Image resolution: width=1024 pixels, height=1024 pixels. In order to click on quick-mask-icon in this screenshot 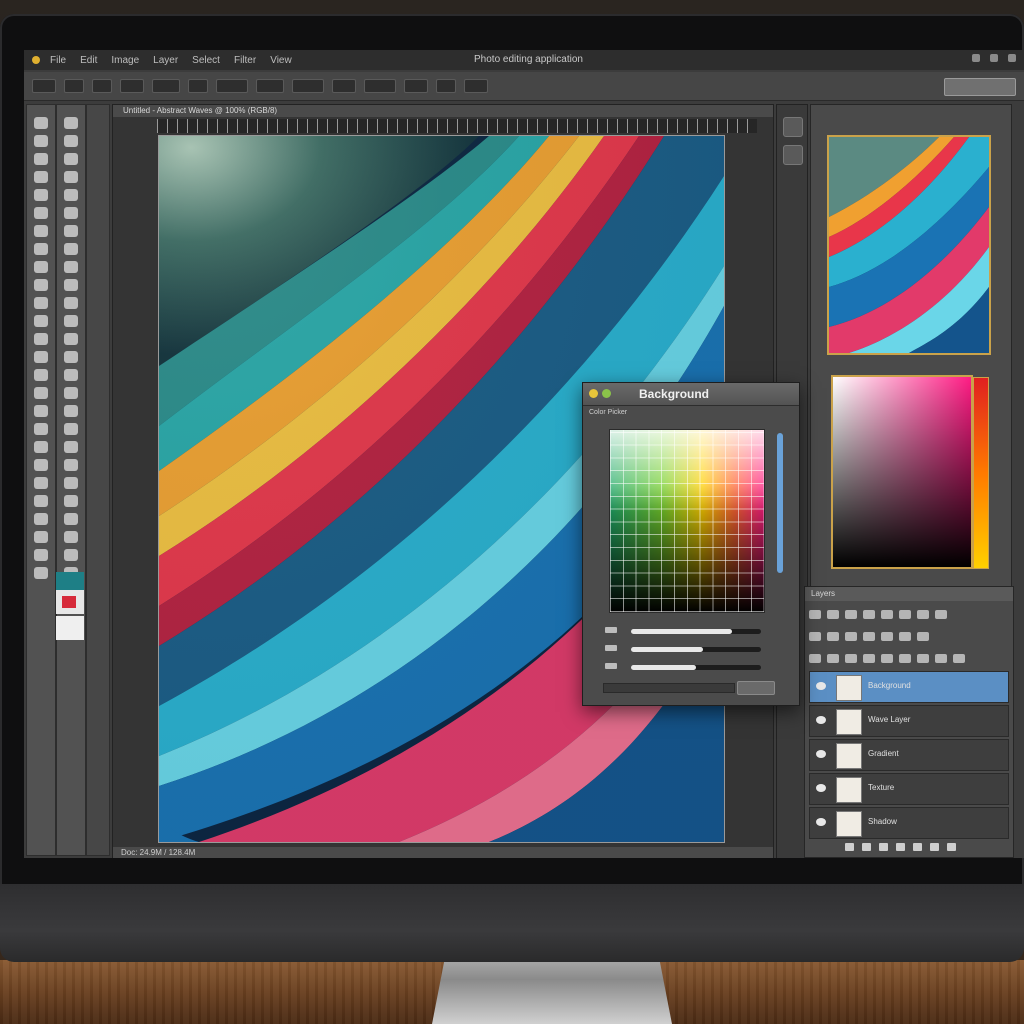, I will do `click(70, 628)`.